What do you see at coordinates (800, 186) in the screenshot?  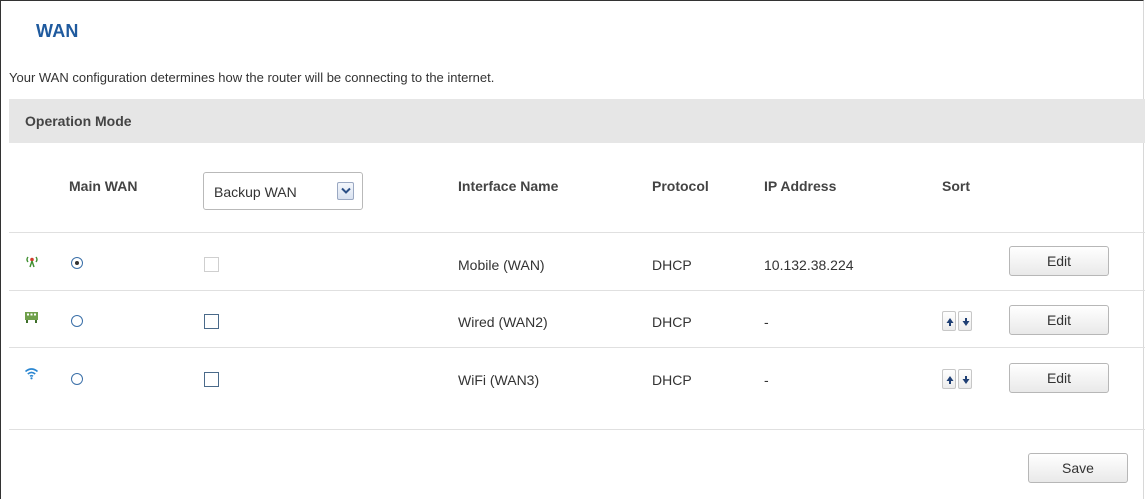 I see `column-header-ip-address: IP Address` at bounding box center [800, 186].